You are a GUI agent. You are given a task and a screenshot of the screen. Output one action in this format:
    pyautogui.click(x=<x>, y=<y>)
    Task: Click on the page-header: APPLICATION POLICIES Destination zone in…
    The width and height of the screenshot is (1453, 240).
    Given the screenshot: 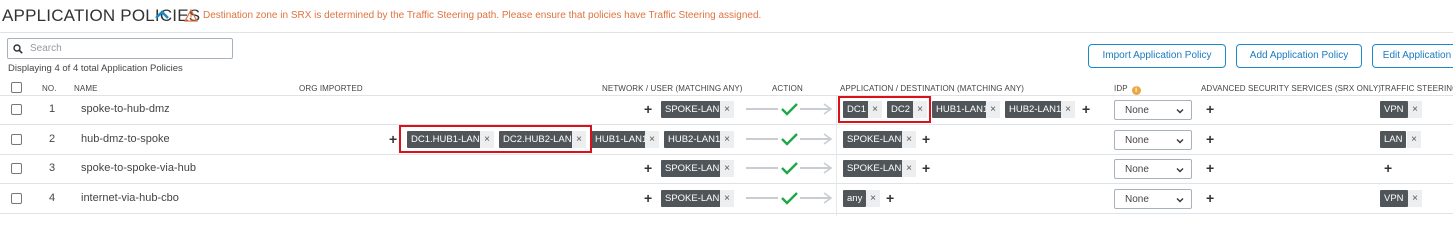 What is the action you would take?
    pyautogui.click(x=726, y=16)
    